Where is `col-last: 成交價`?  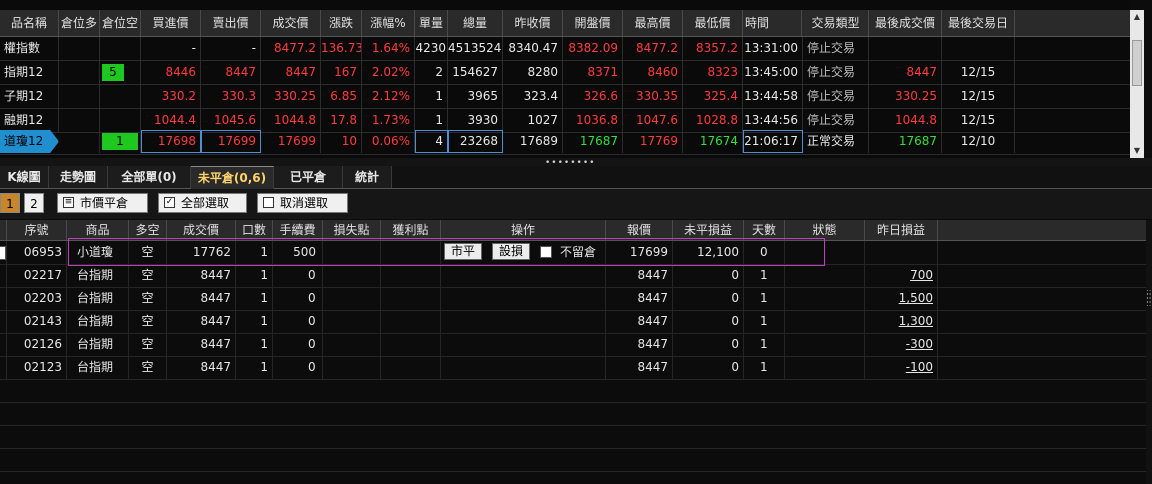
col-last: 成交價 is located at coordinates (291, 23).